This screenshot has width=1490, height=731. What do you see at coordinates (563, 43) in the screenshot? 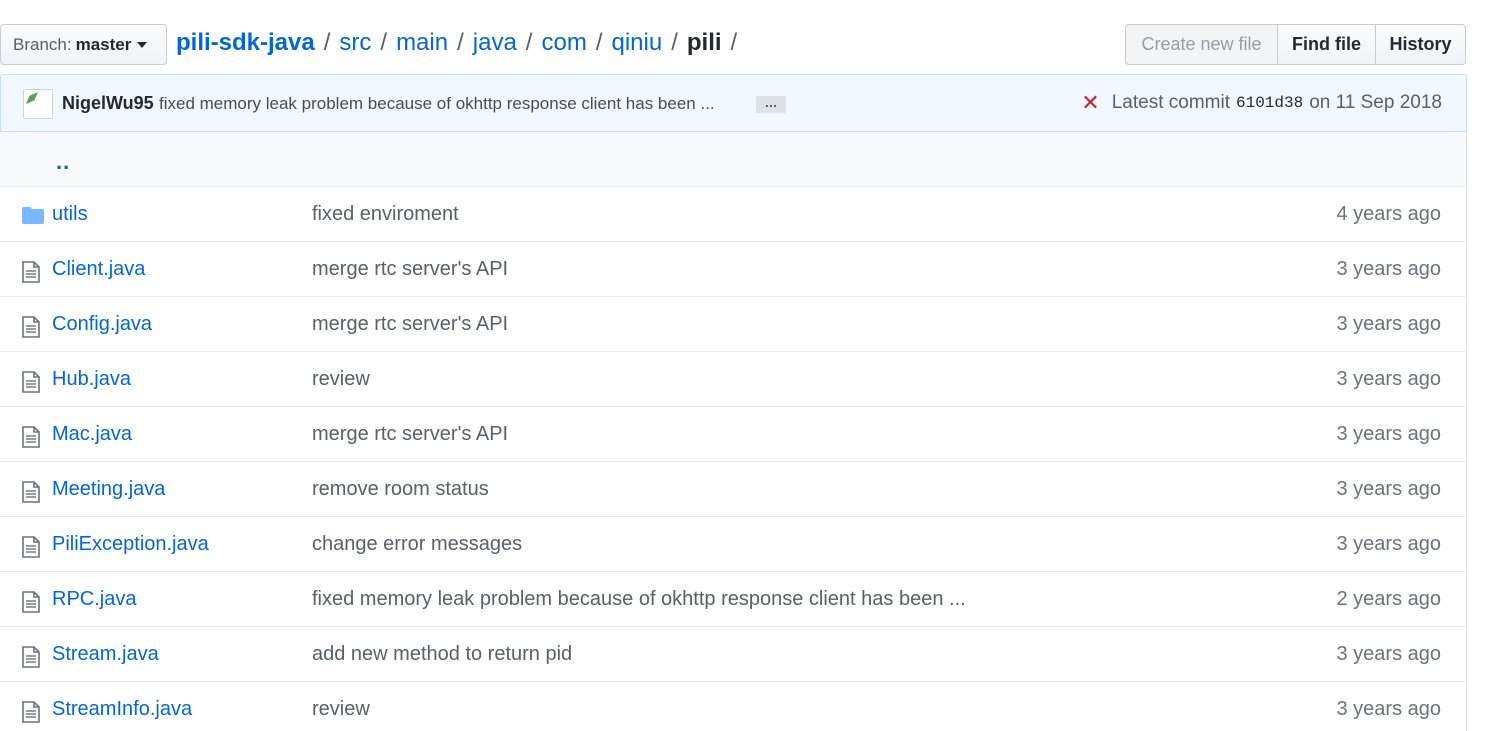
I see `breadcrumb-link-com: com` at bounding box center [563, 43].